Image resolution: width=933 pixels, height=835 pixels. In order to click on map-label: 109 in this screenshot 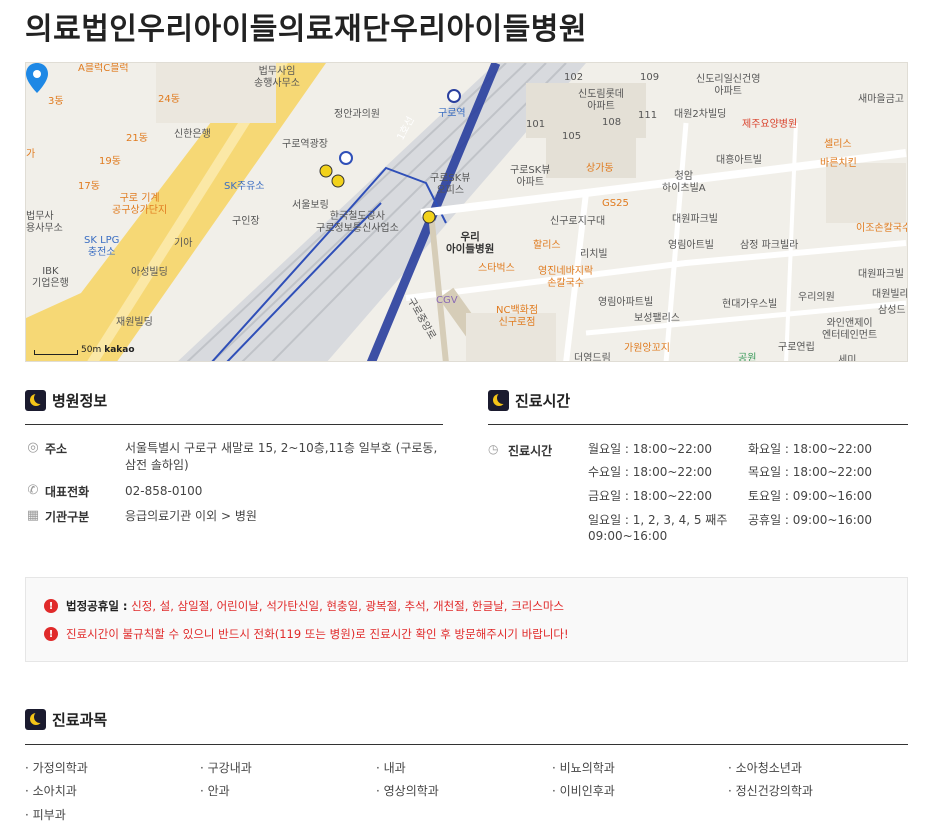, I will do `click(650, 77)`.